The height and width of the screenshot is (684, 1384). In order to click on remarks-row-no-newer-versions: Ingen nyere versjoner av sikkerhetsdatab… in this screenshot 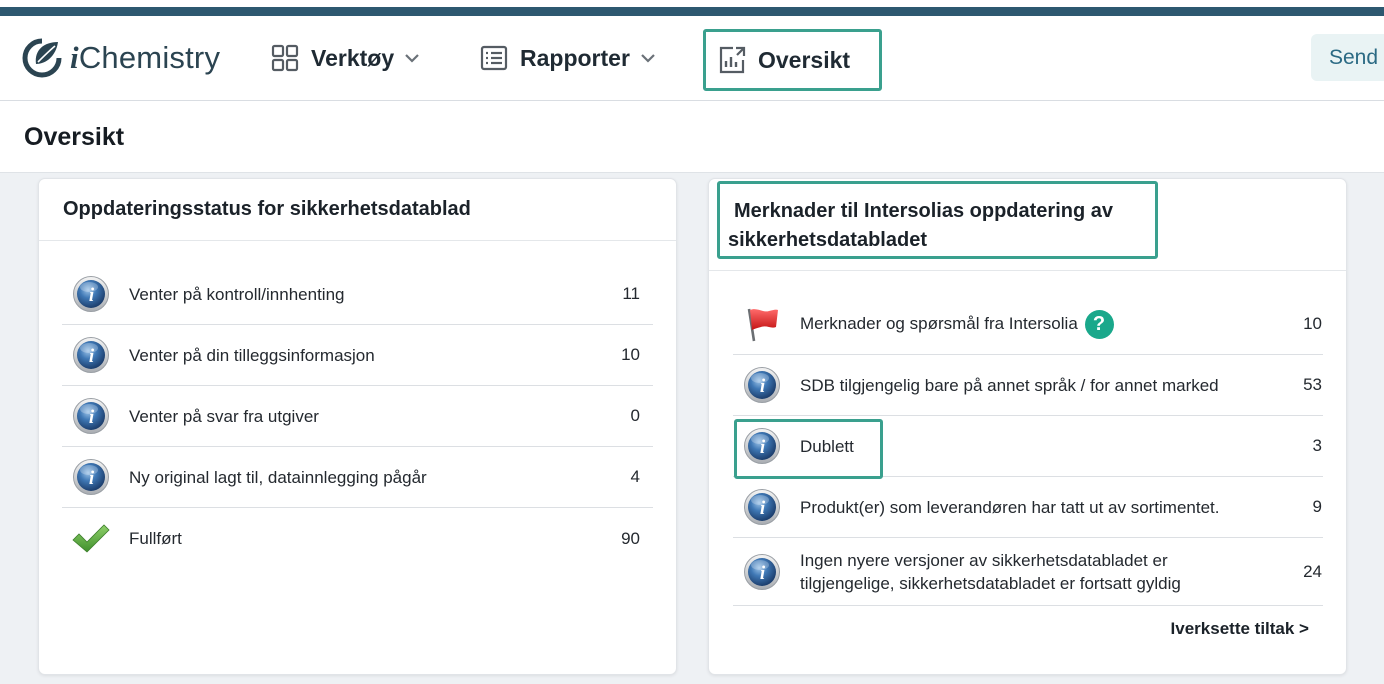, I will do `click(1028, 572)`.